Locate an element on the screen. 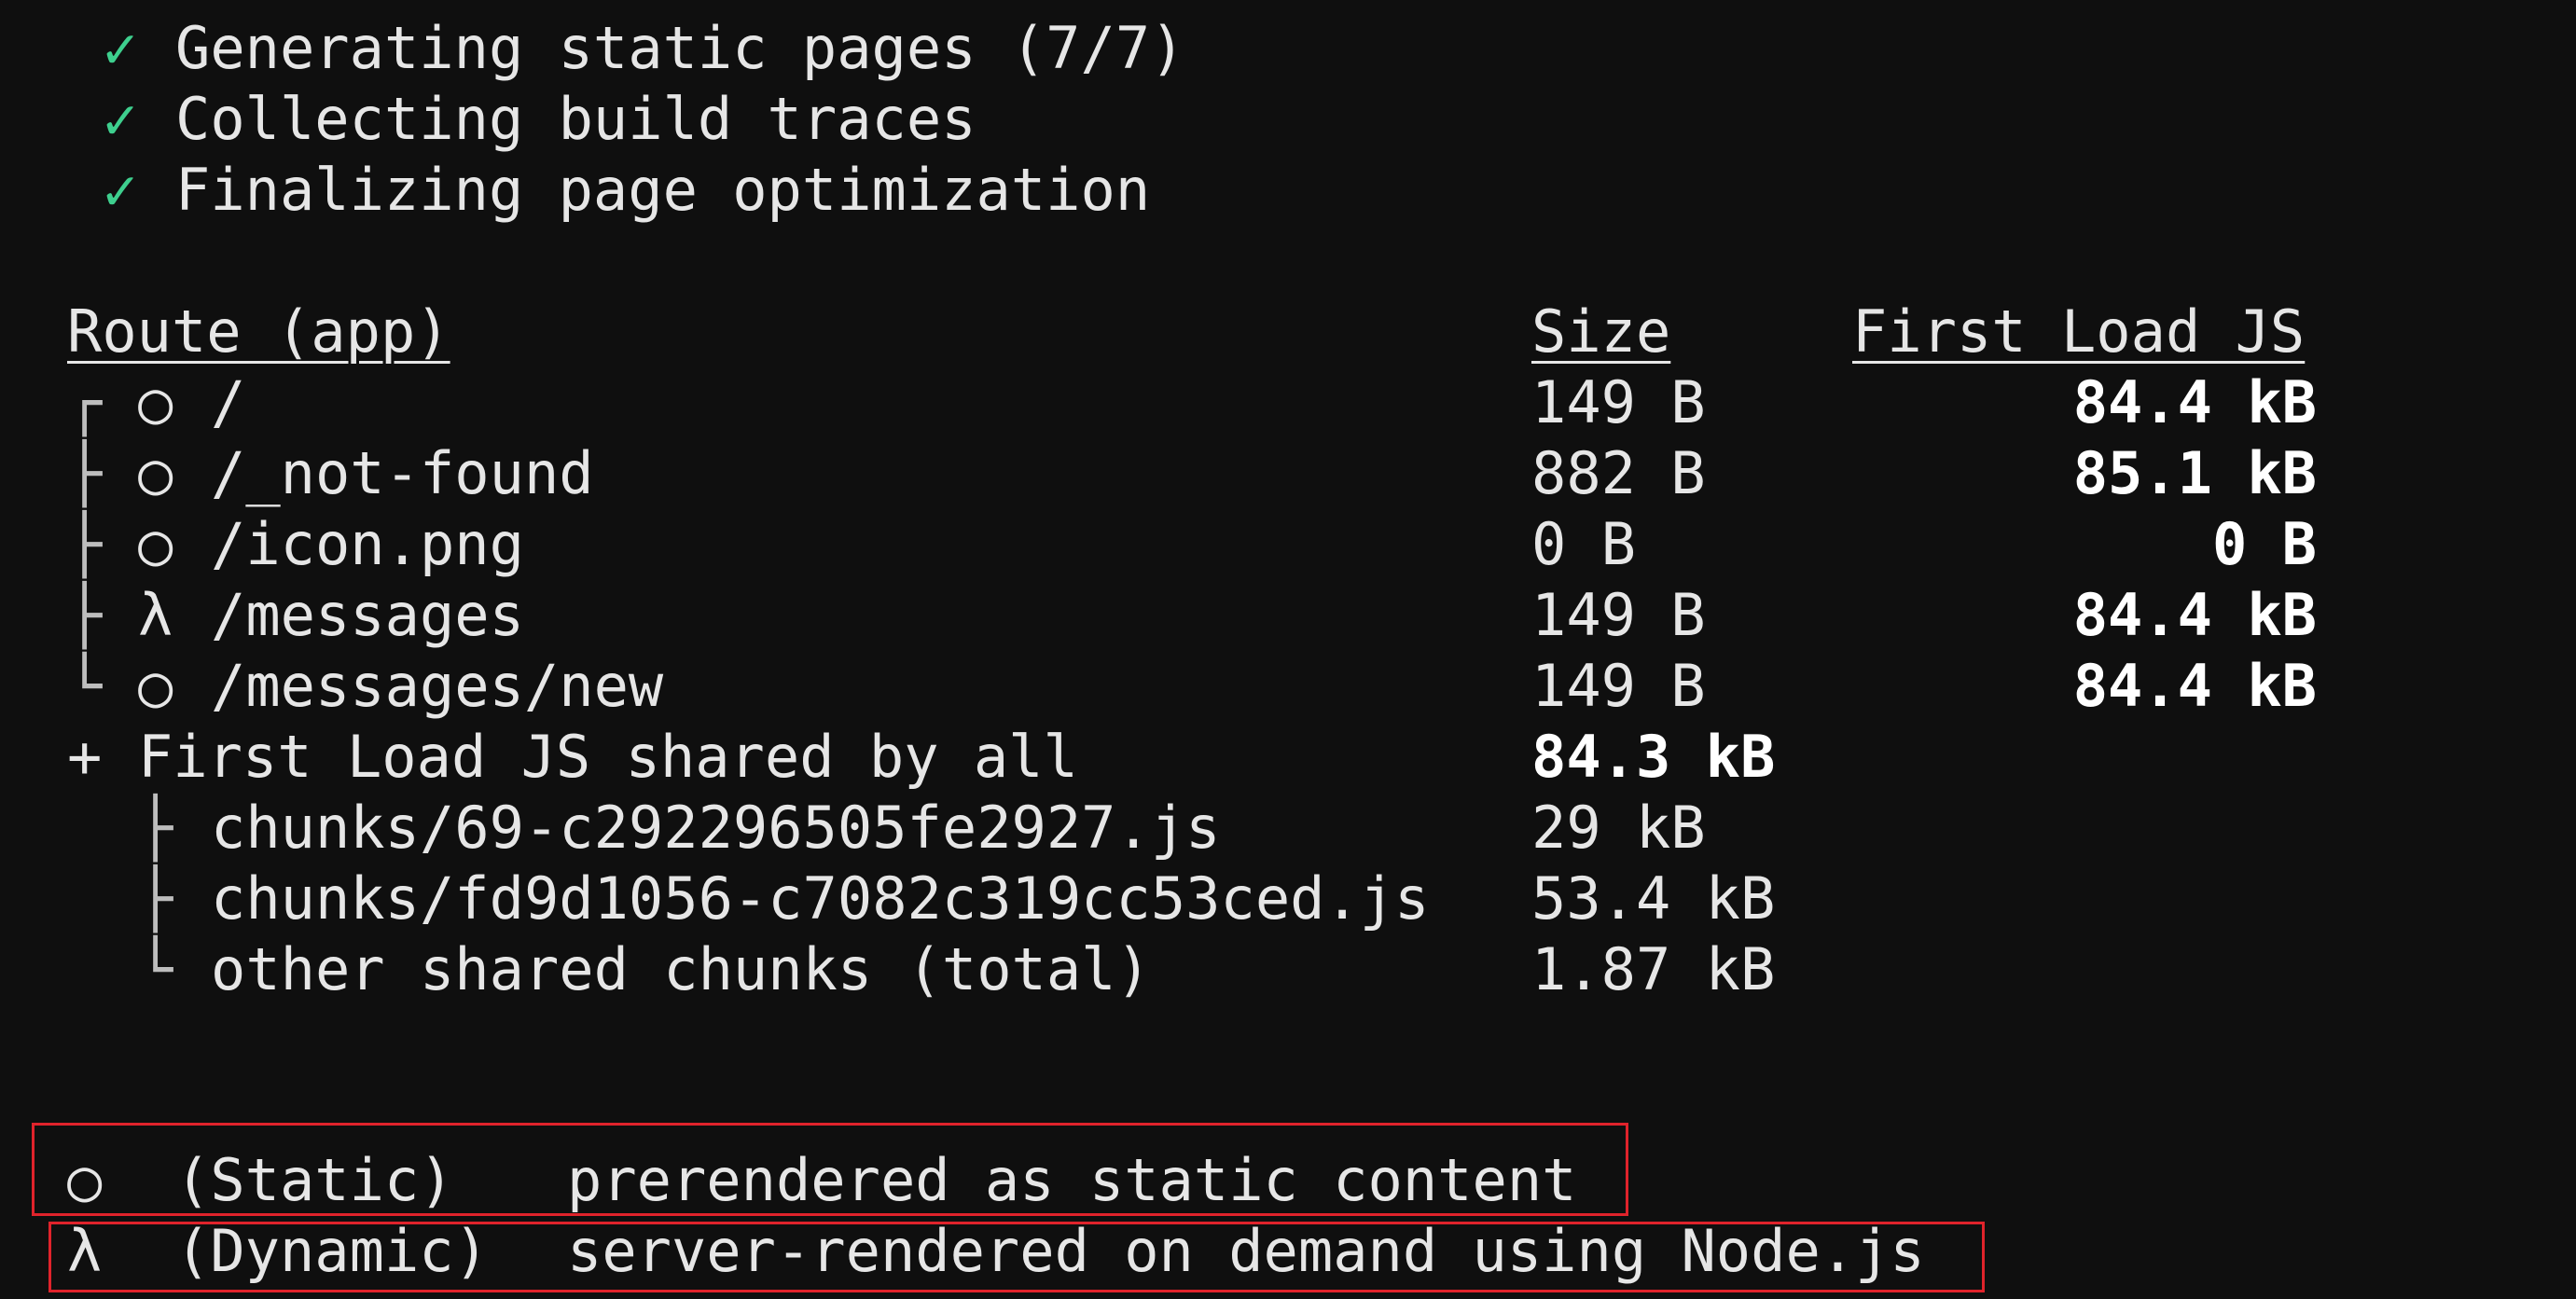 This screenshot has height=1299, width=2576. route-path: / is located at coordinates (228, 402).